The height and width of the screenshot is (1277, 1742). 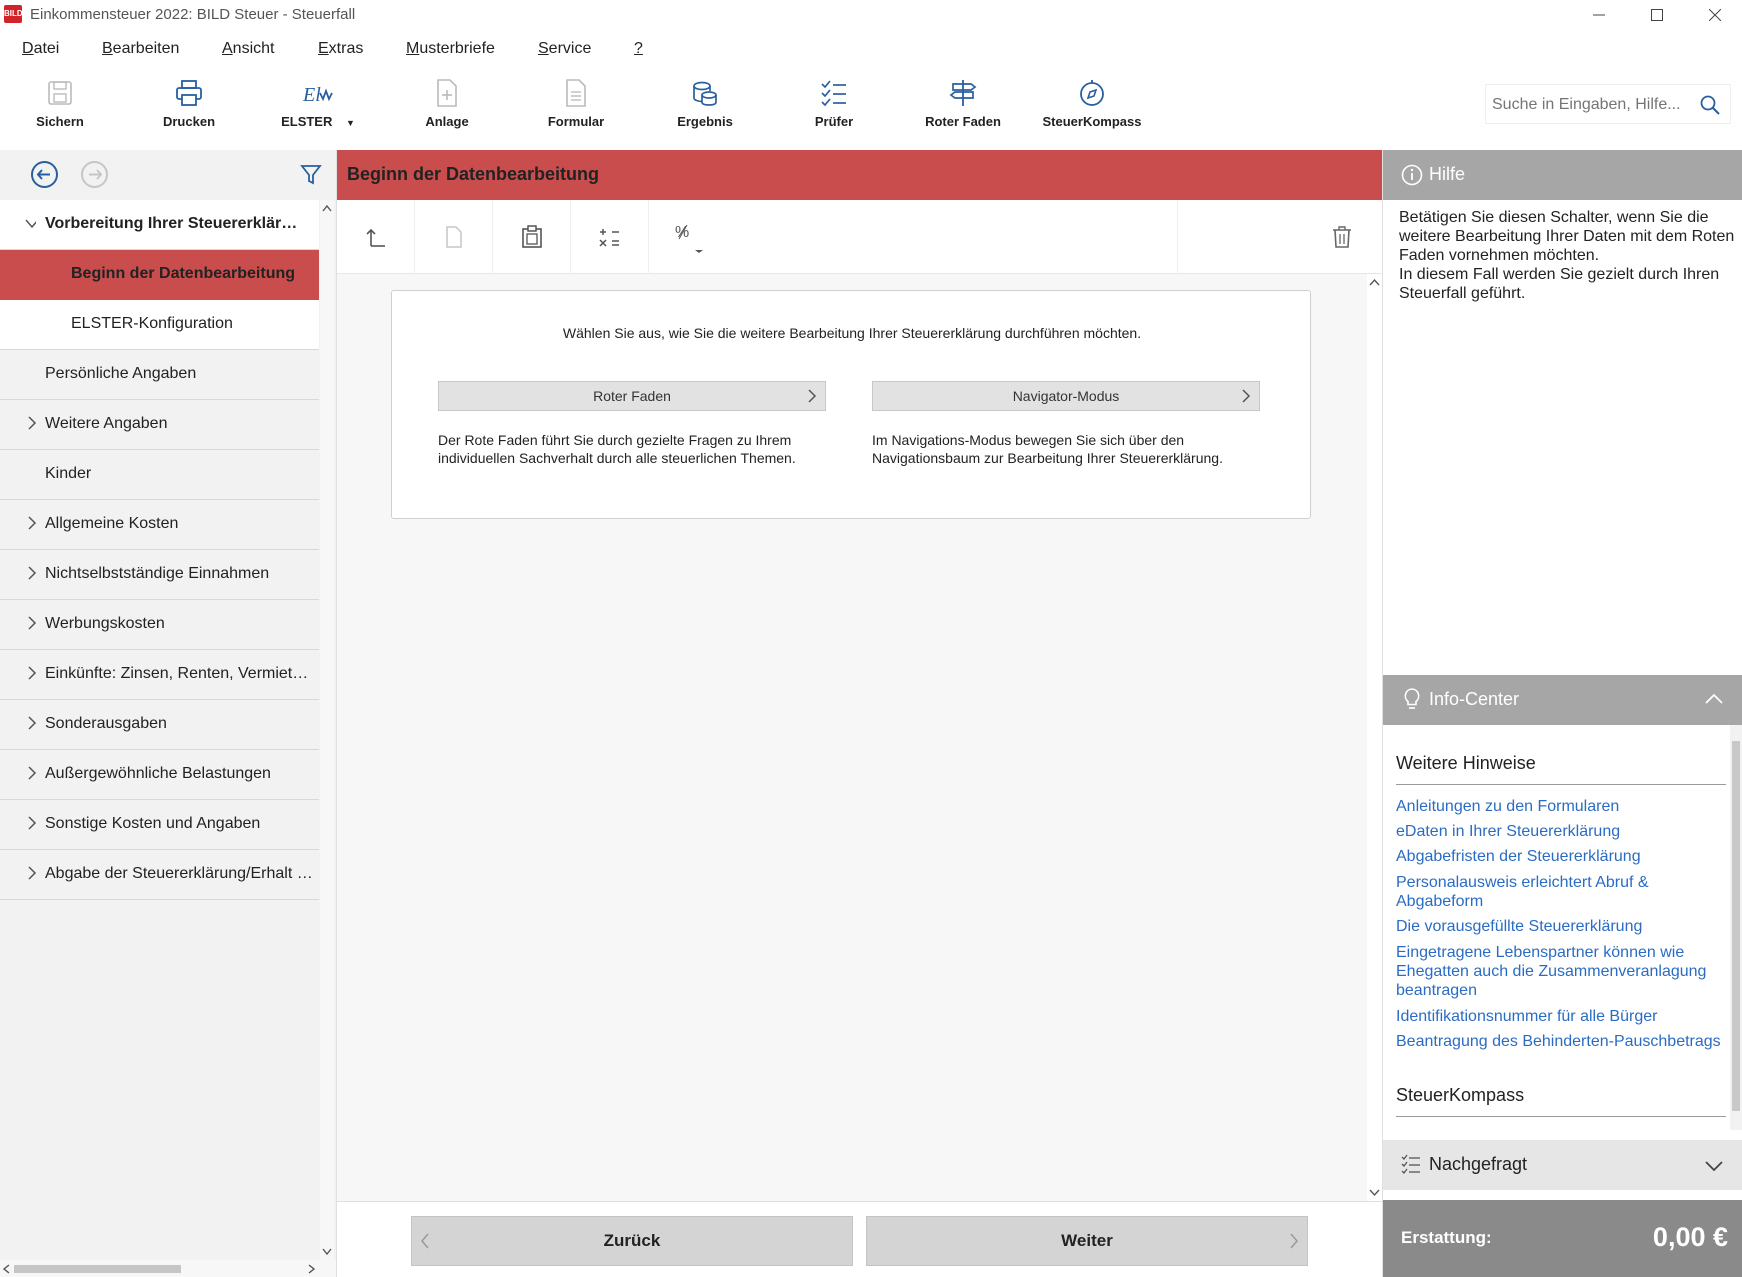 What do you see at coordinates (1562, 1165) in the screenshot?
I see `nachgefragt-header: Nachgefragt` at bounding box center [1562, 1165].